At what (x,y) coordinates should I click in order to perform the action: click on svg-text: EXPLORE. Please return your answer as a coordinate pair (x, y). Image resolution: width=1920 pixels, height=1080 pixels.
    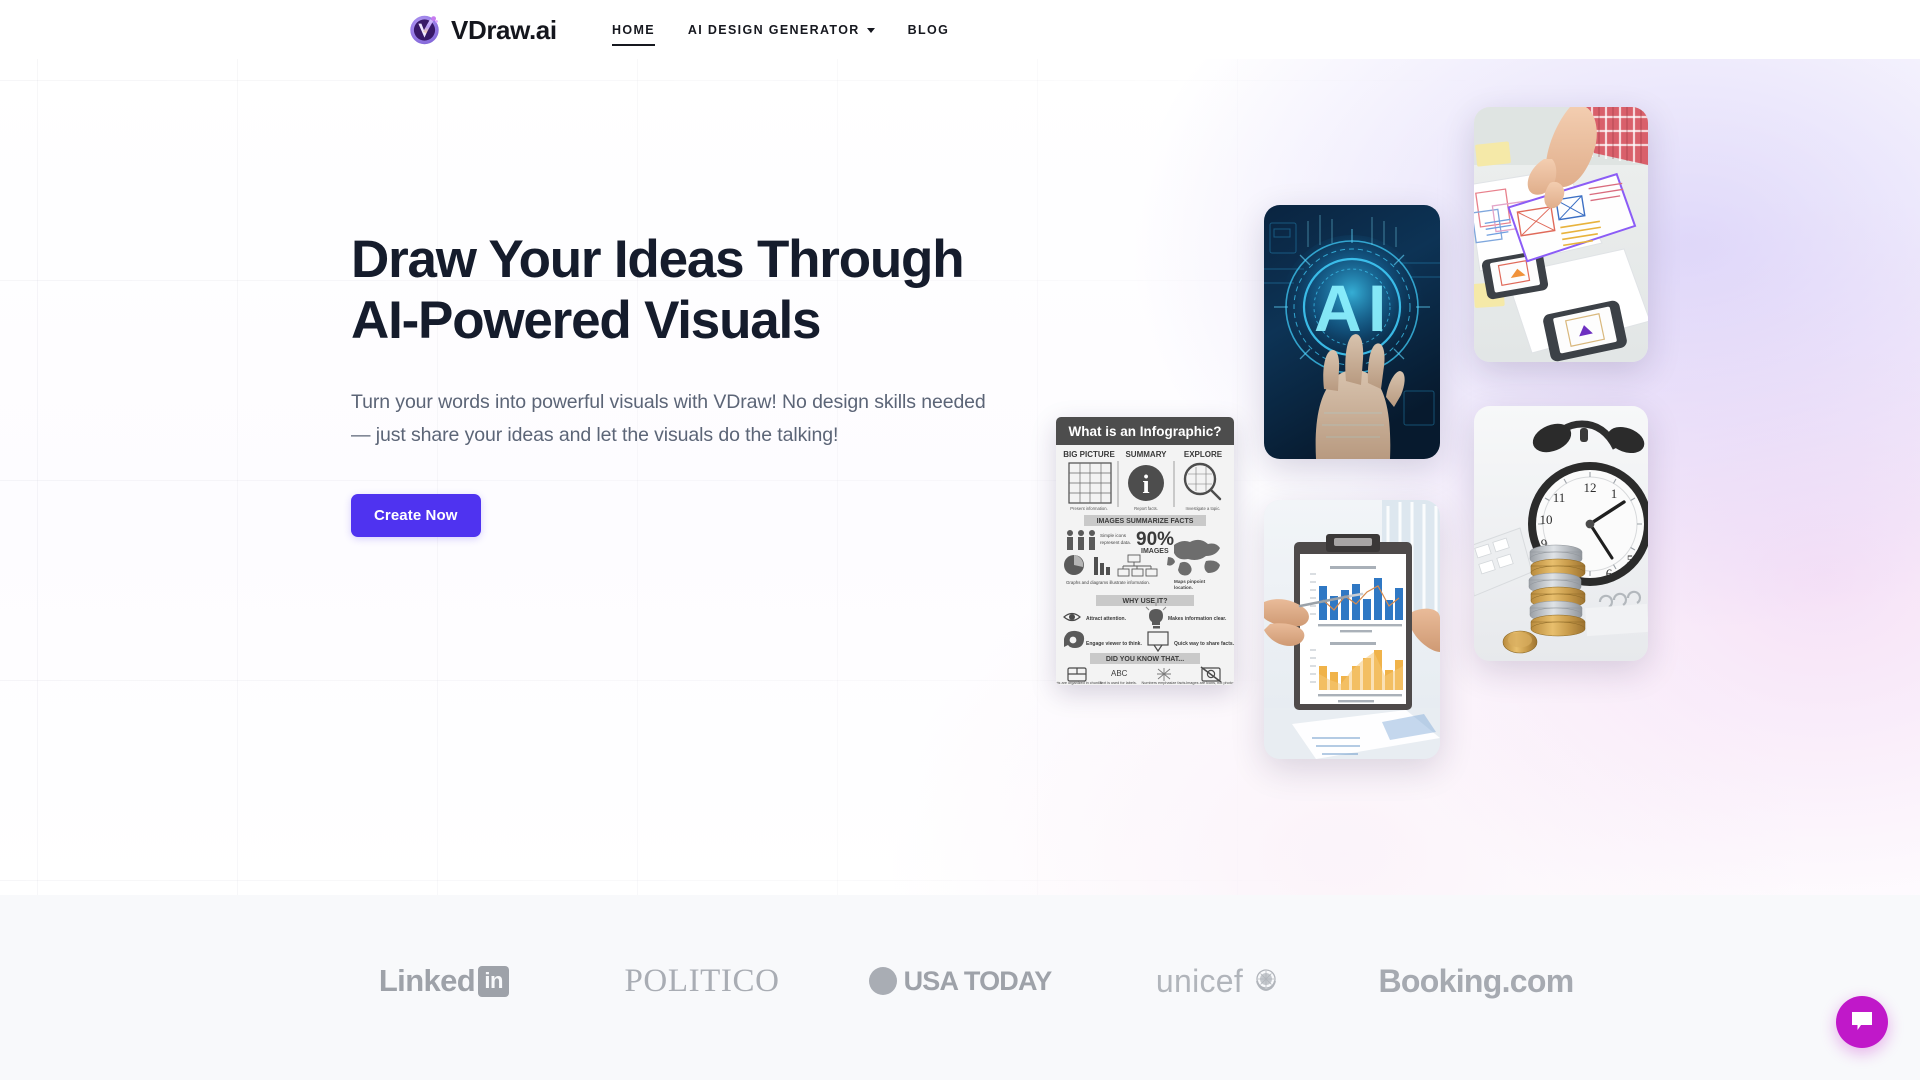
    Looking at the image, I should click on (1203, 454).